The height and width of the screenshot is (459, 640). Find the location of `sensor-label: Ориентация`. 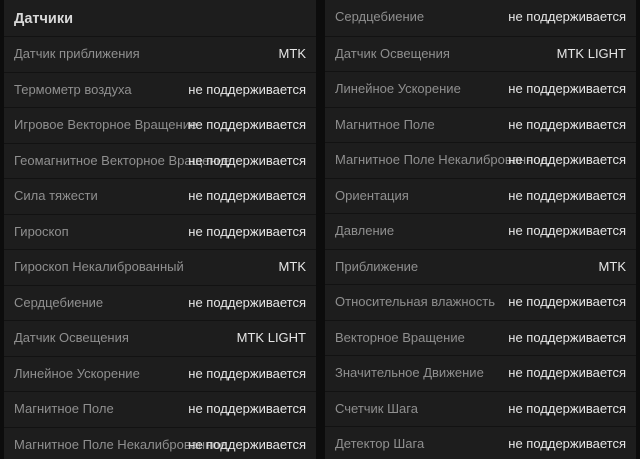

sensor-label: Ориентация is located at coordinates (372, 195).